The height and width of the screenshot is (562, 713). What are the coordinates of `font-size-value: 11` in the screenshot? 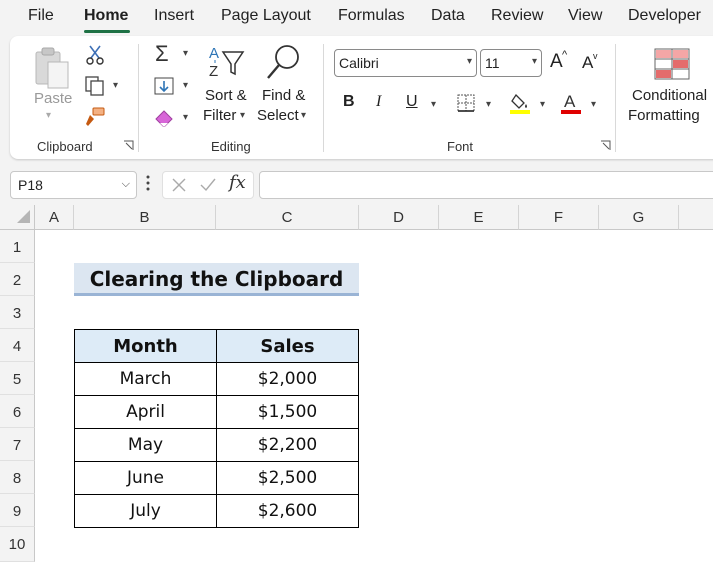 It's located at (492, 63).